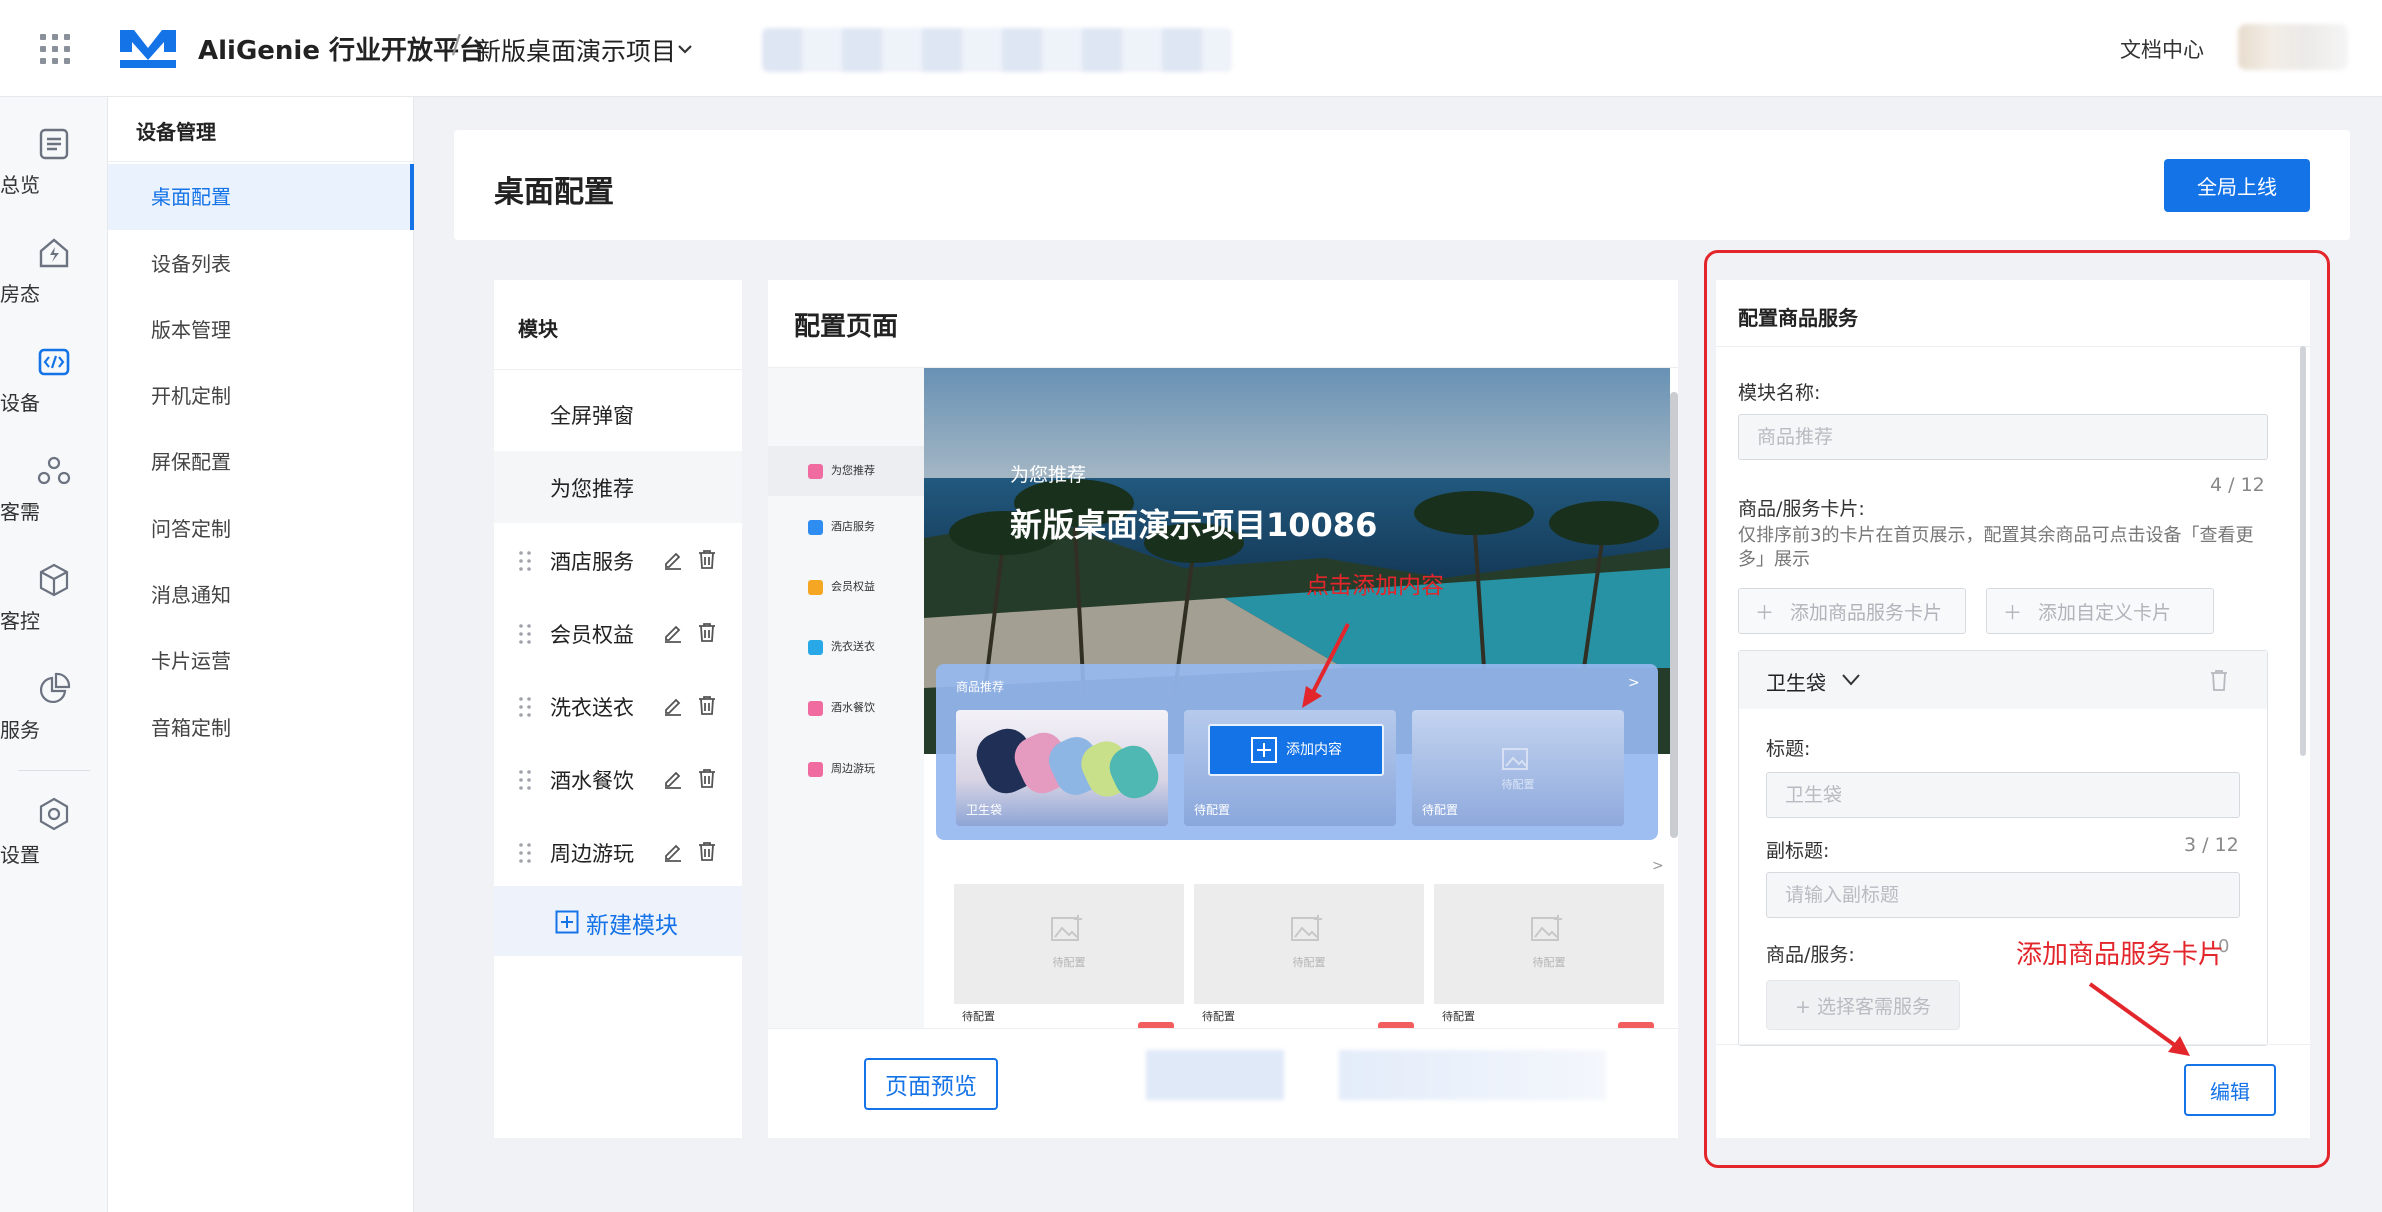 Image resolution: width=2382 pixels, height=1212 pixels. What do you see at coordinates (54, 606) in the screenshot?
I see `rail-item-guest-control: 客控` at bounding box center [54, 606].